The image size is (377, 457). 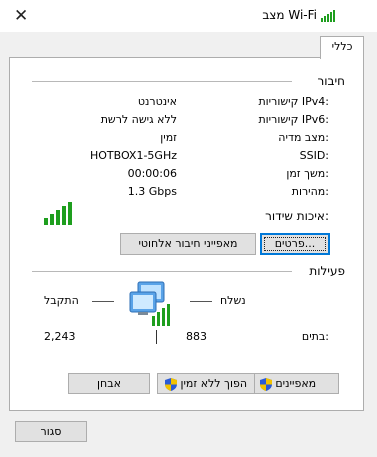 What do you see at coordinates (307, 173) in the screenshot?
I see `duration-label: משך זמן:` at bounding box center [307, 173].